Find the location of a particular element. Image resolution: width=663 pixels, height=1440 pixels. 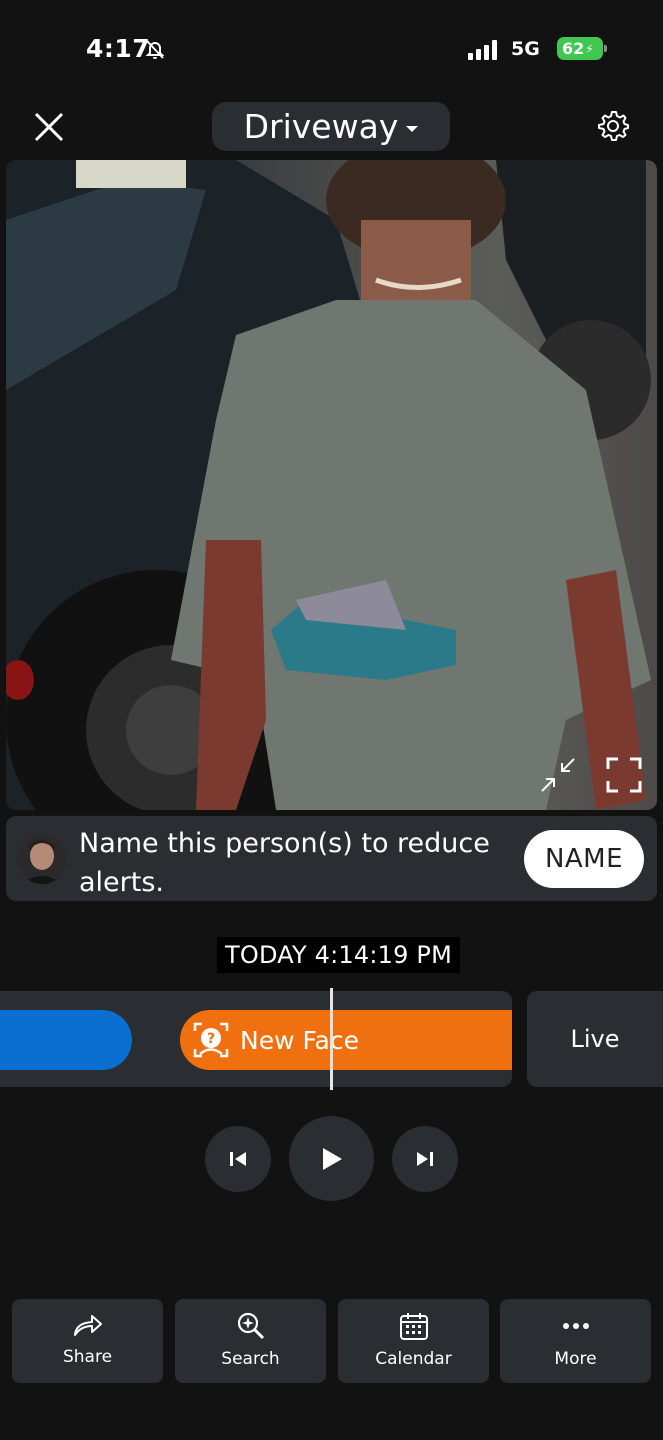

skip-next-button is located at coordinates (425, 1159).